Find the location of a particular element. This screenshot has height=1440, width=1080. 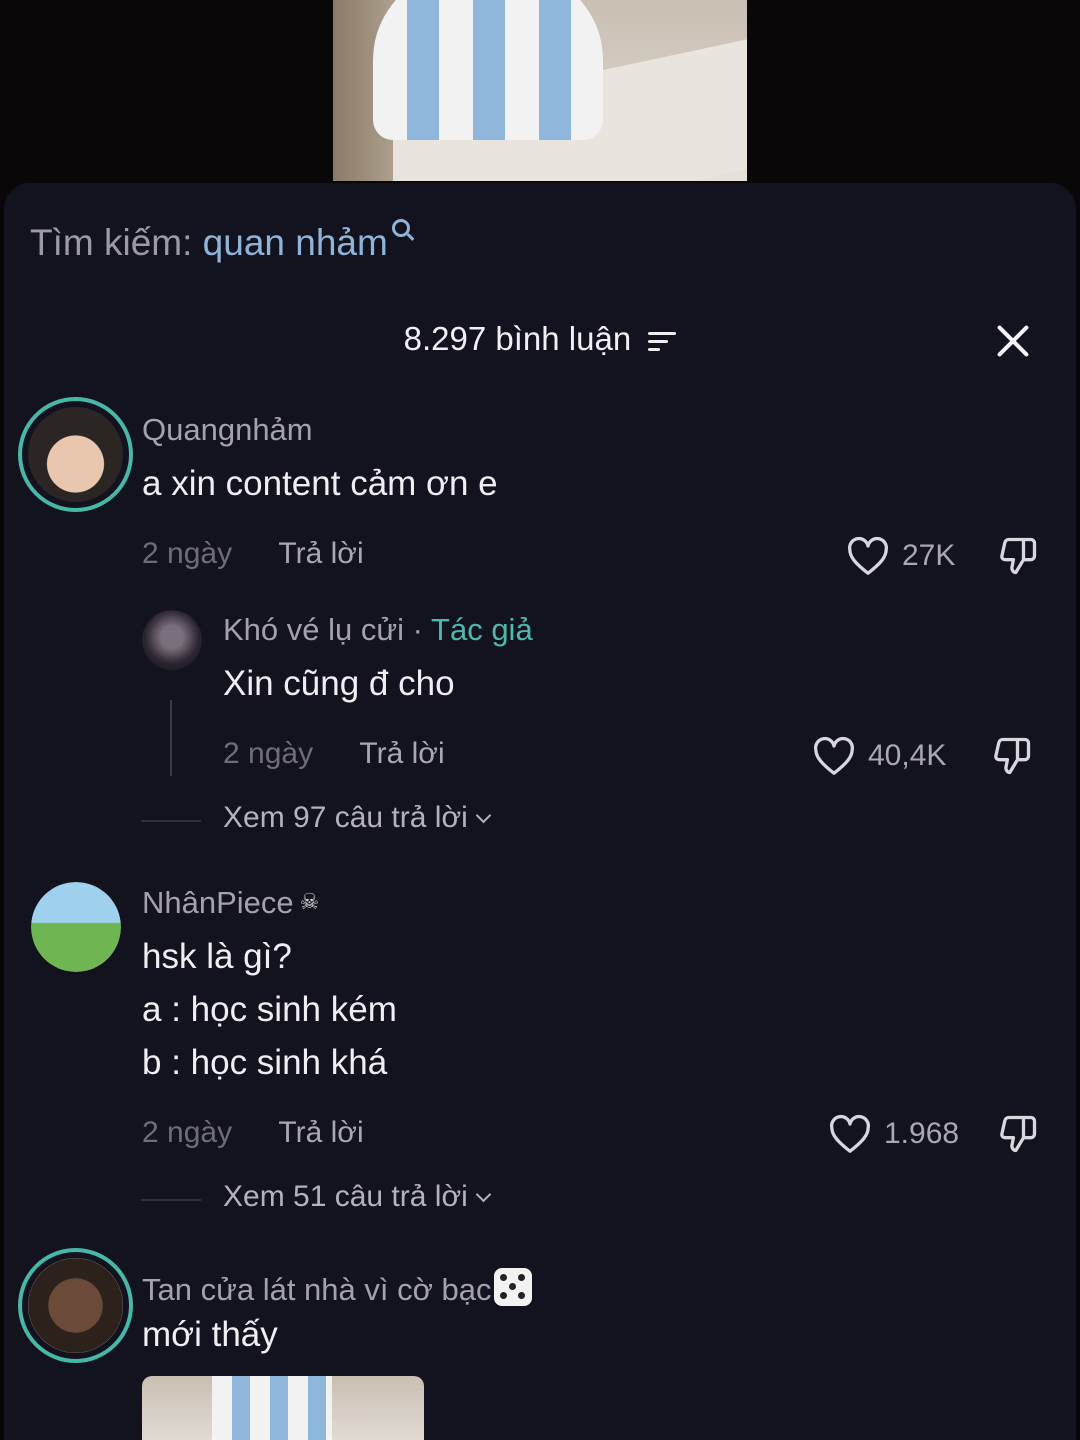

view-replies-button: Xem 51 câu trả lời is located at coordinates (316, 1197).